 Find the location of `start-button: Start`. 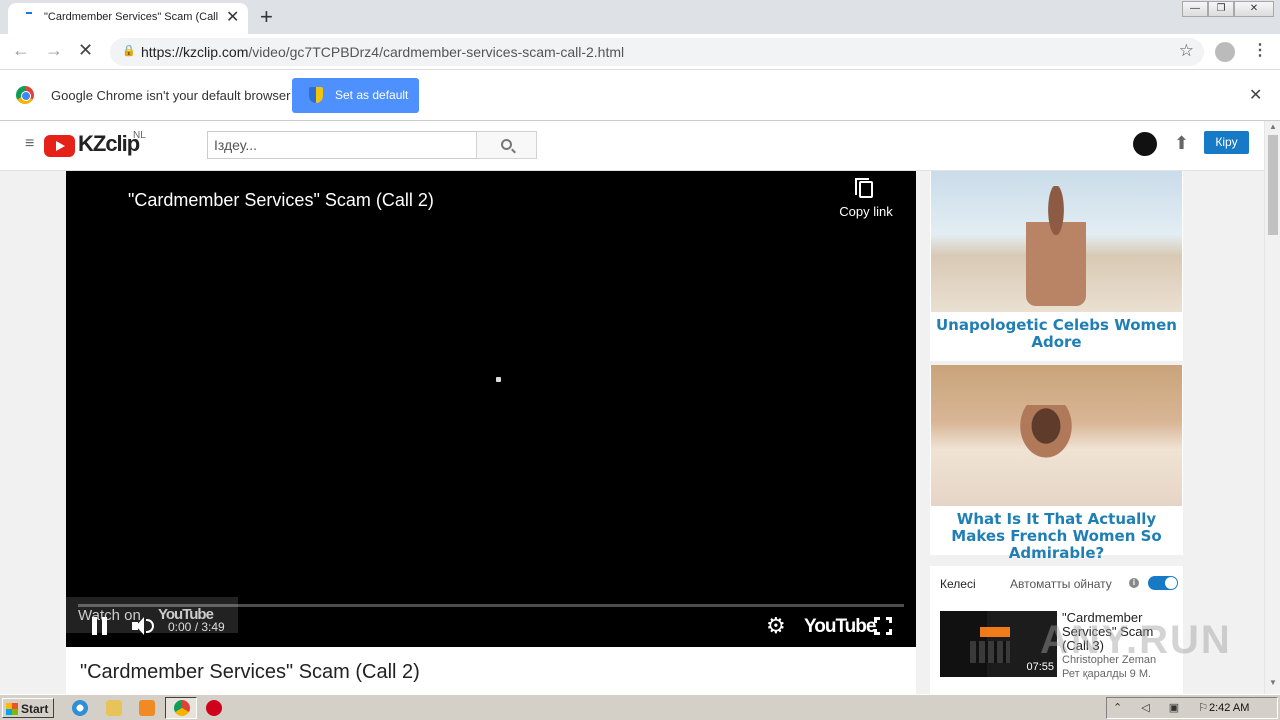

start-button: Start is located at coordinates (28, 708).